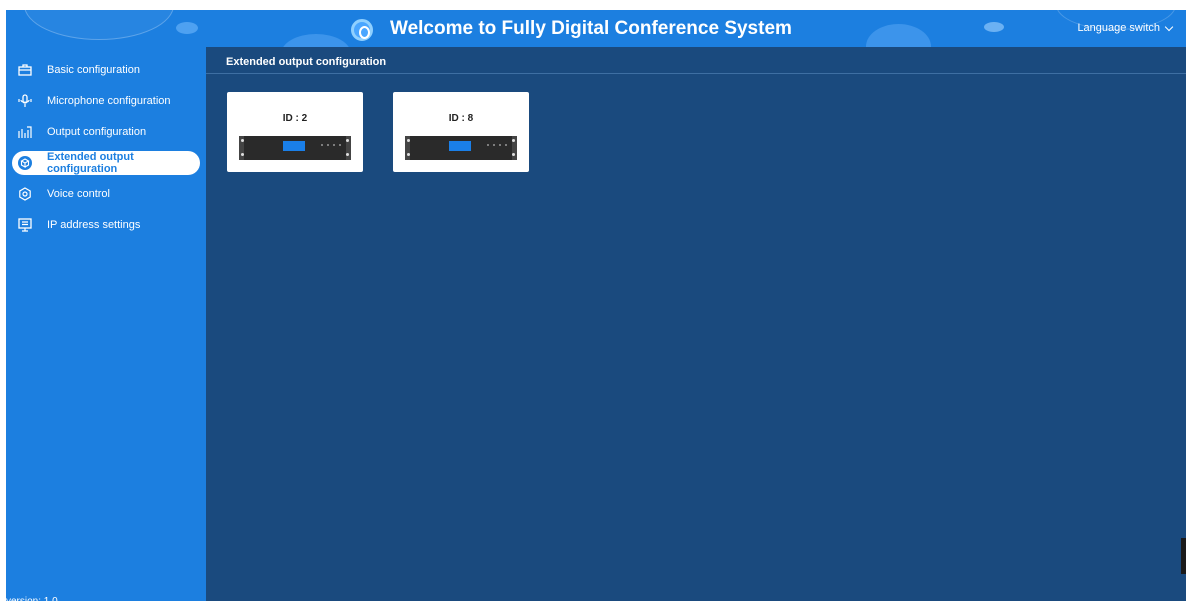 Image resolution: width=1186 pixels, height=607 pixels. I want to click on sidebar-item-label: Voice control, so click(78, 194).